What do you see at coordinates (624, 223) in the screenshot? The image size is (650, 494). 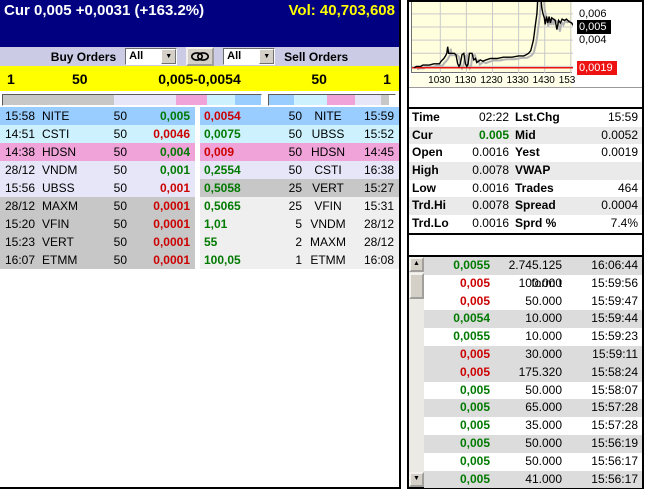 I see `quote-value: 7.4%` at bounding box center [624, 223].